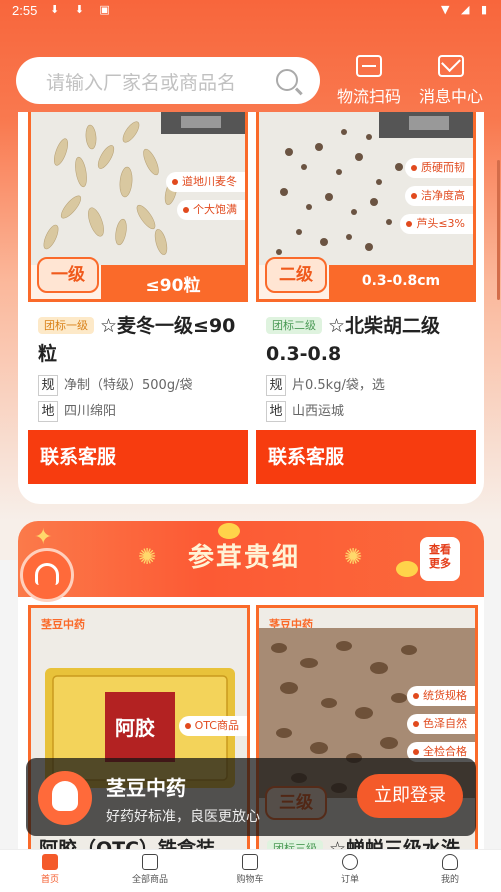 Image resolution: width=501 pixels, height=892 pixels. I want to click on origin-value: 四川绵阳, so click(90, 411).